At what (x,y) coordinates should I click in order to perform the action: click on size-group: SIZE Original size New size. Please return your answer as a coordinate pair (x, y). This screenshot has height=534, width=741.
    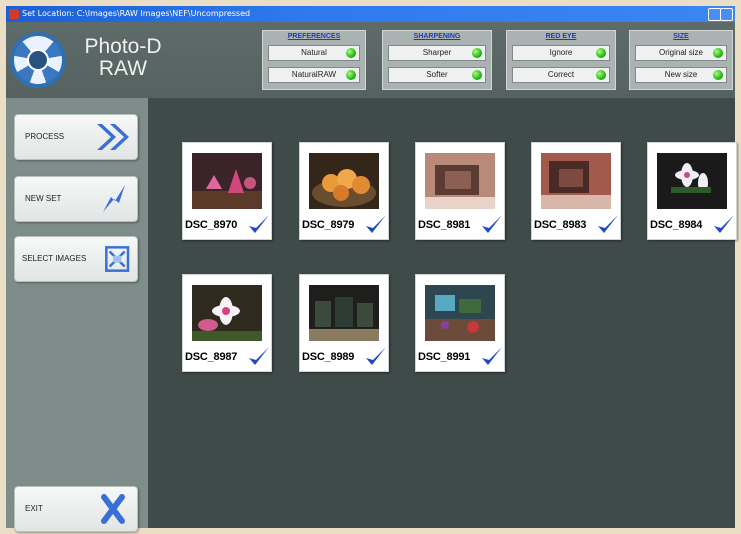
    Looking at the image, I should click on (681, 60).